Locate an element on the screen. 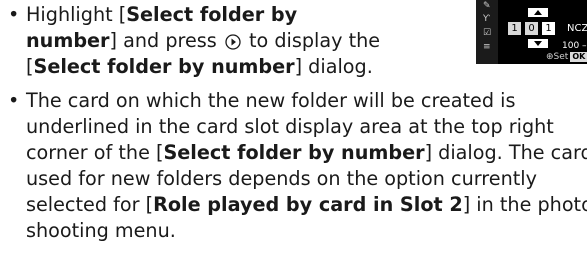  folder-digit-1: 1 is located at coordinates (514, 28).